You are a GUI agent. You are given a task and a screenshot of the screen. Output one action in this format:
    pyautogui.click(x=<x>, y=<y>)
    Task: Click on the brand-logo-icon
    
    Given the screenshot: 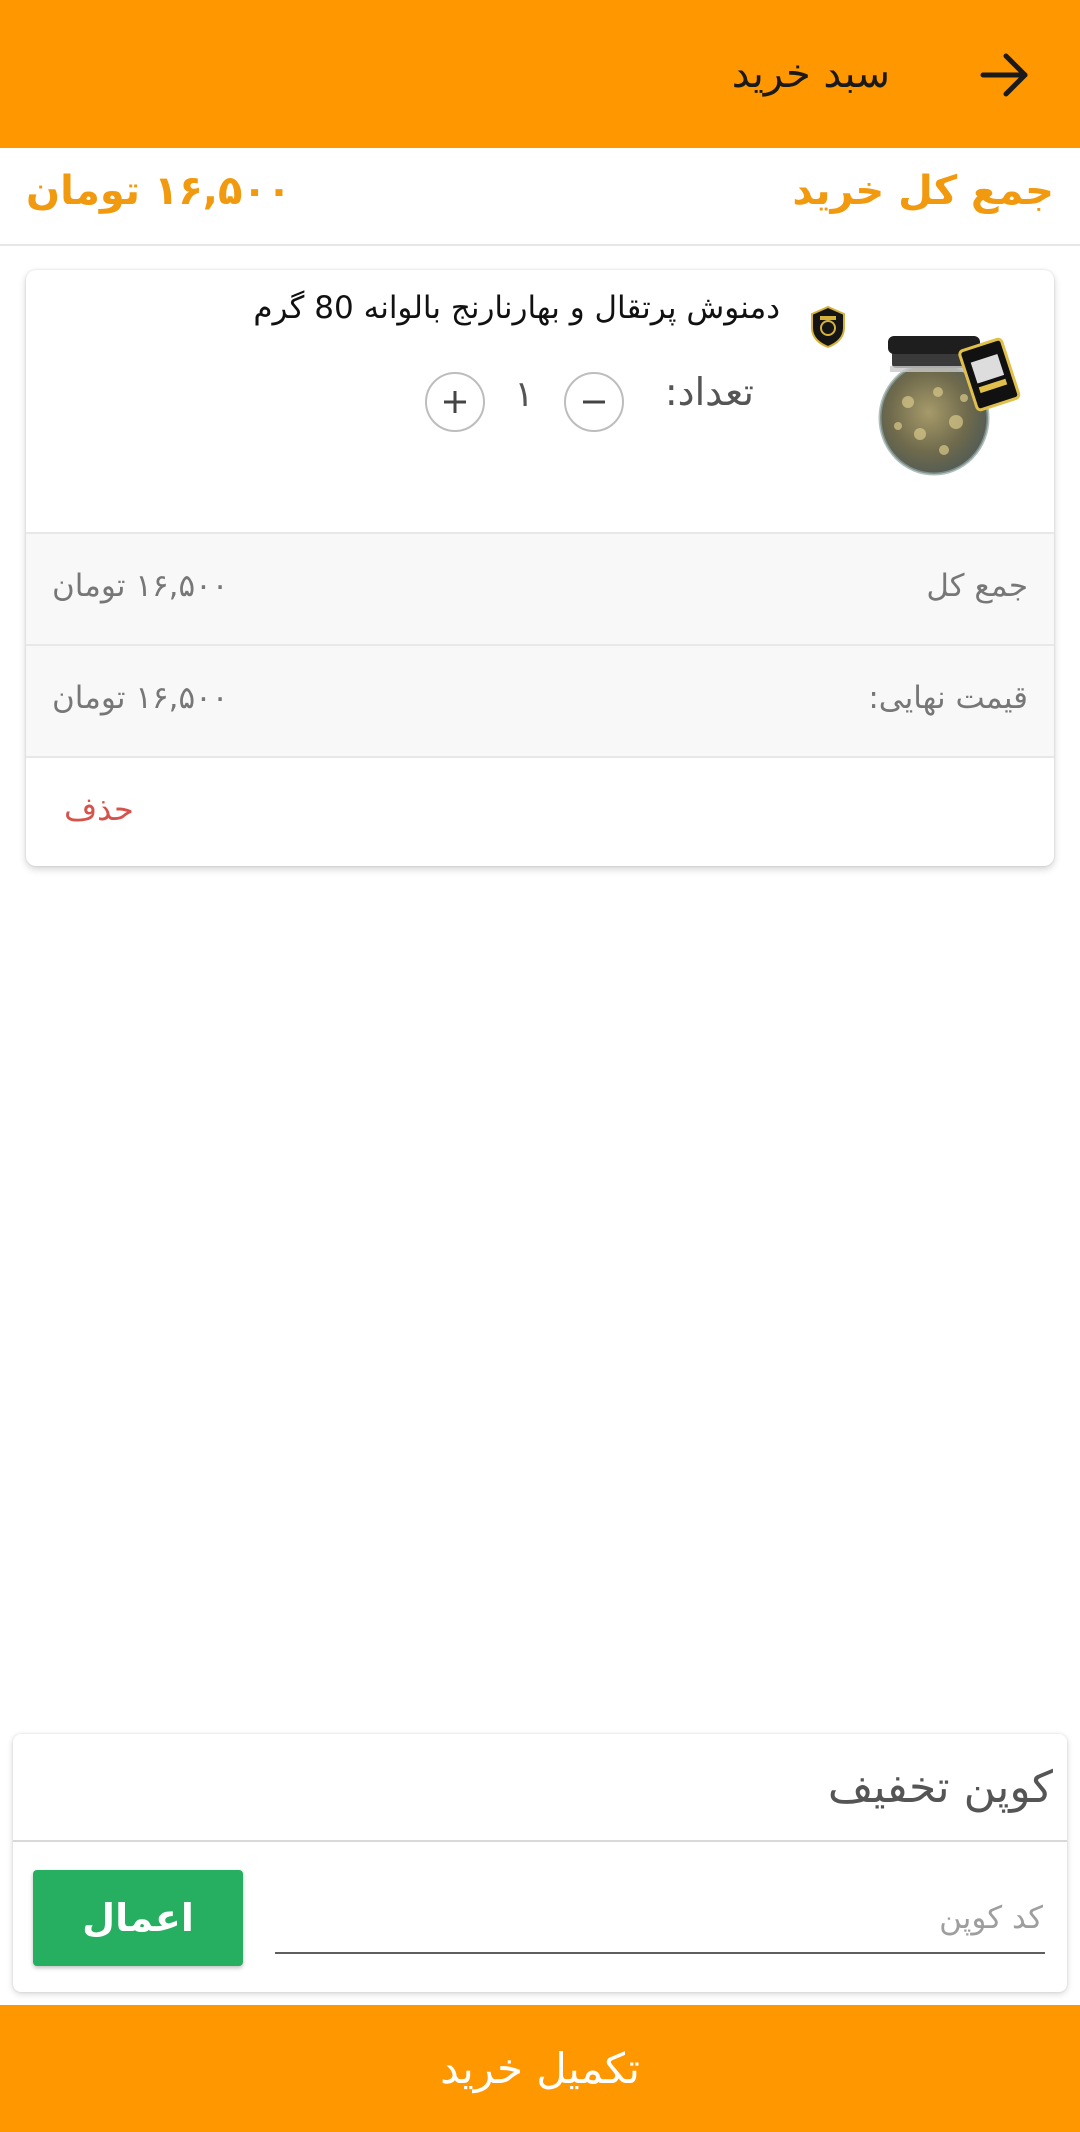 What is the action you would take?
    pyautogui.click(x=828, y=327)
    